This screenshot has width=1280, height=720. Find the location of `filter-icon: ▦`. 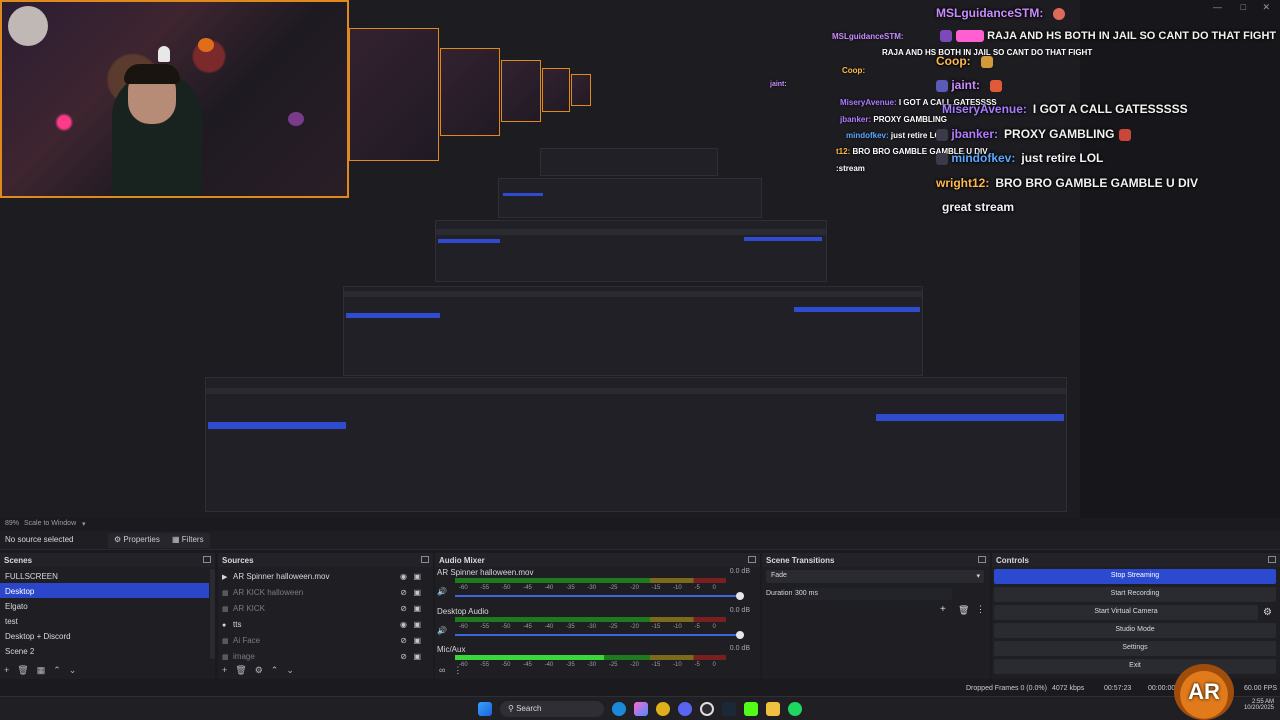

filter-icon: ▦ is located at coordinates (41, 670).